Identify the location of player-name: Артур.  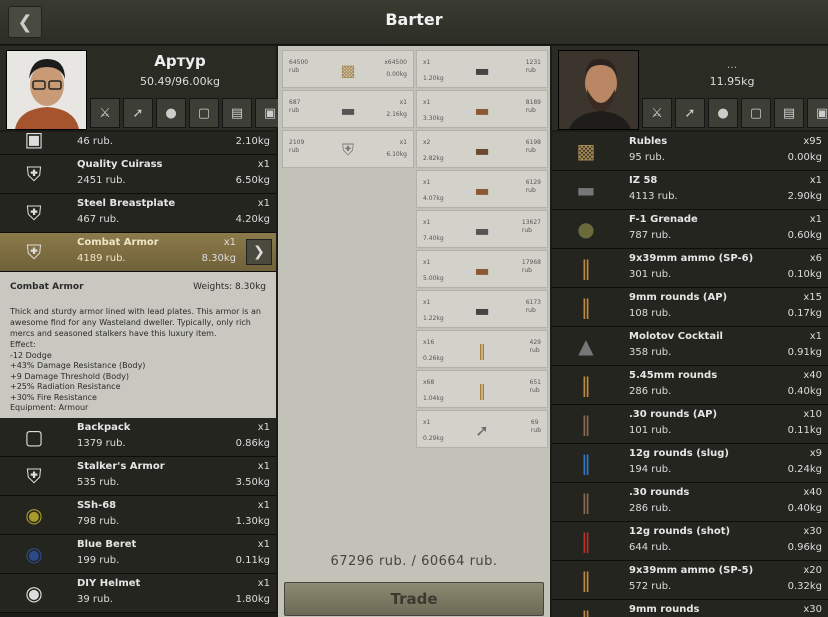
(180, 61).